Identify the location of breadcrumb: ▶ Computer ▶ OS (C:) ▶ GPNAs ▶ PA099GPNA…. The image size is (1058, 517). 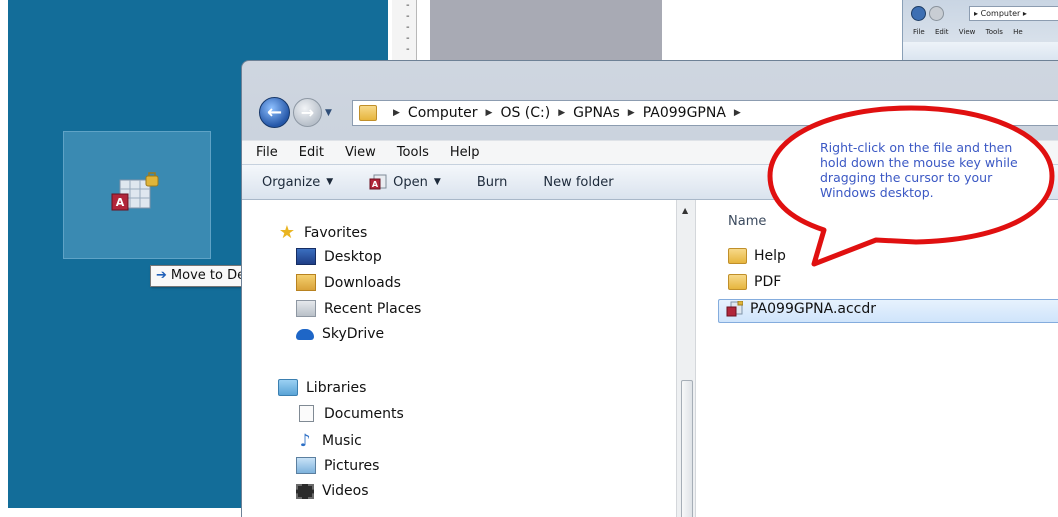
(567, 113).